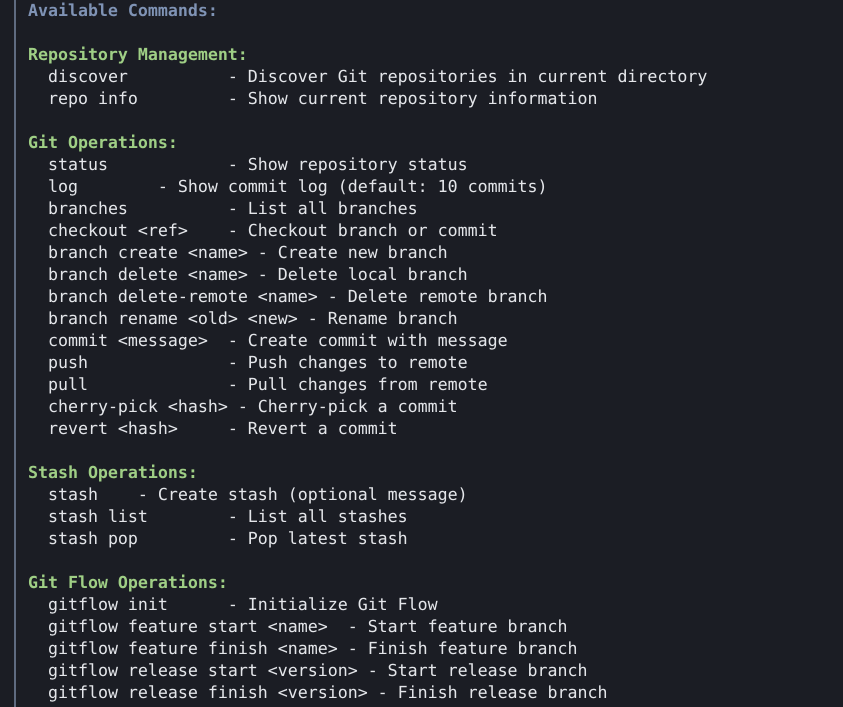  What do you see at coordinates (227, 517) in the screenshot?
I see `command-line: stash list - List all stashes` at bounding box center [227, 517].